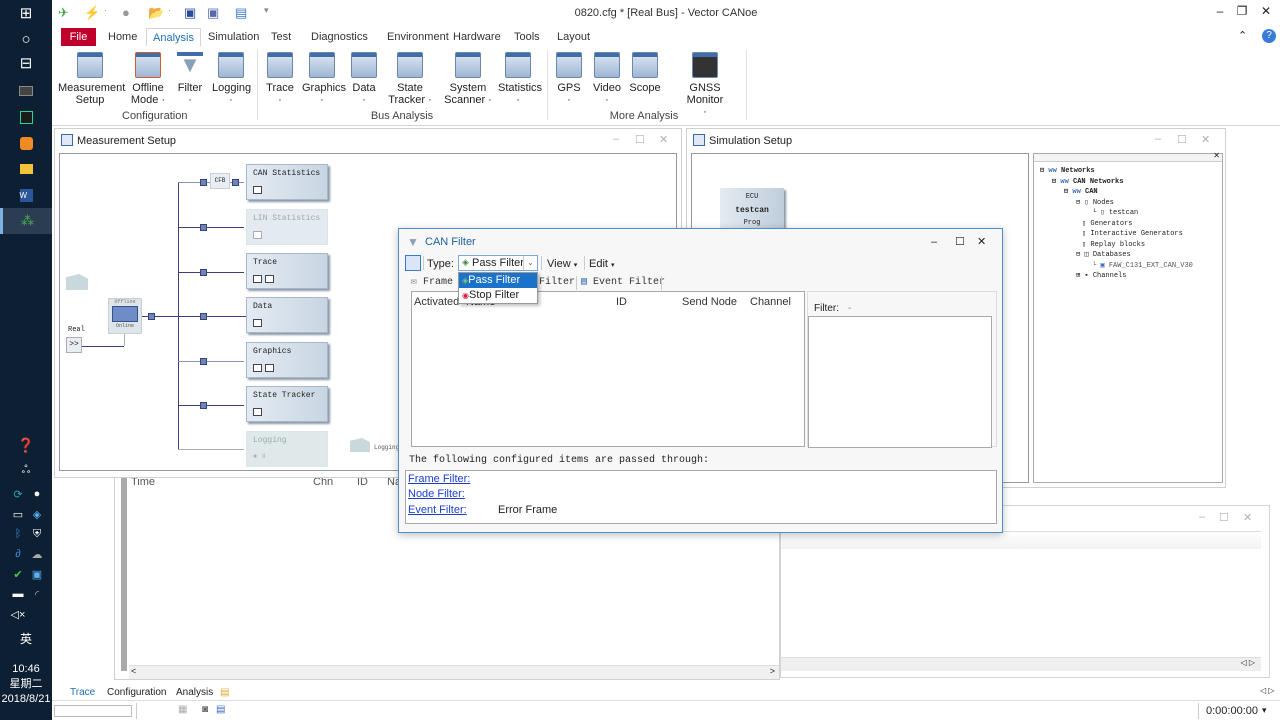 The image size is (1280, 720). Describe the element at coordinates (454, 672) in the screenshot. I see `trace-horizontal-scrollbar: < >` at that location.